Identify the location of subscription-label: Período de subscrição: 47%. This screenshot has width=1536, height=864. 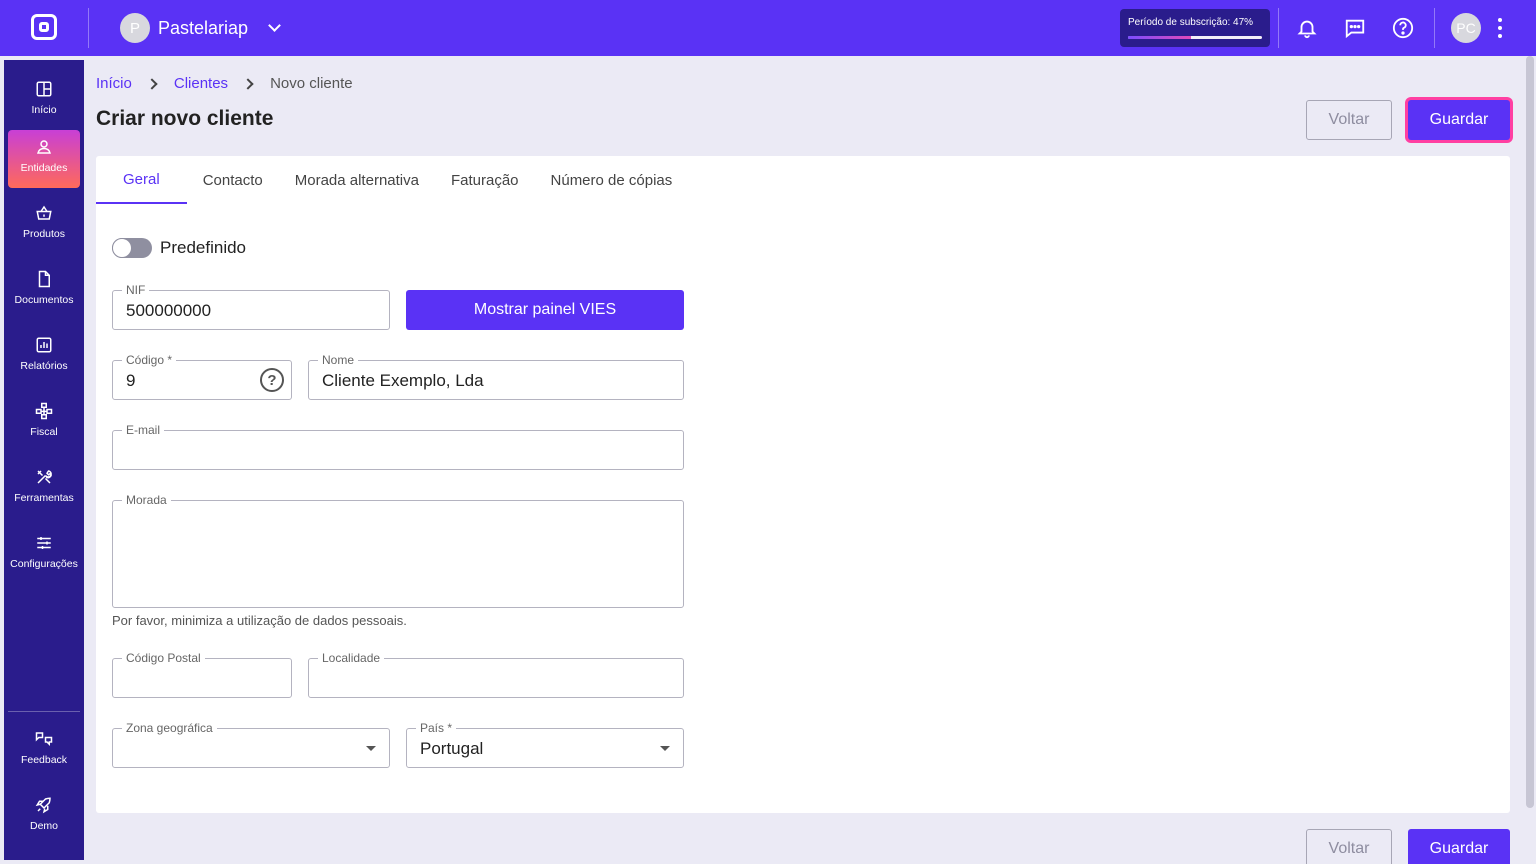
(1191, 22).